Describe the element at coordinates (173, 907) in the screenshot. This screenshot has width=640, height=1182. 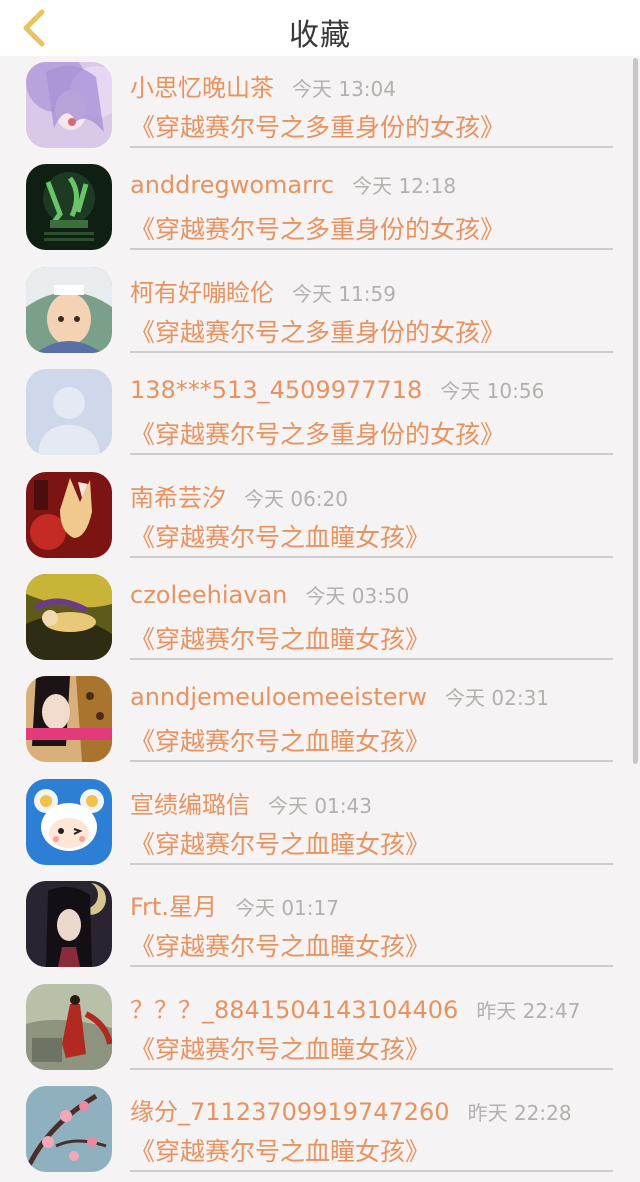
I see `user-name: Frt.星月` at that location.